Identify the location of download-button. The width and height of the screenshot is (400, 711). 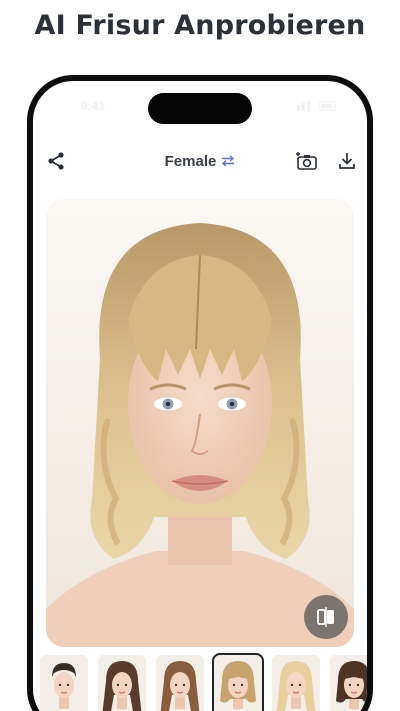
(347, 161).